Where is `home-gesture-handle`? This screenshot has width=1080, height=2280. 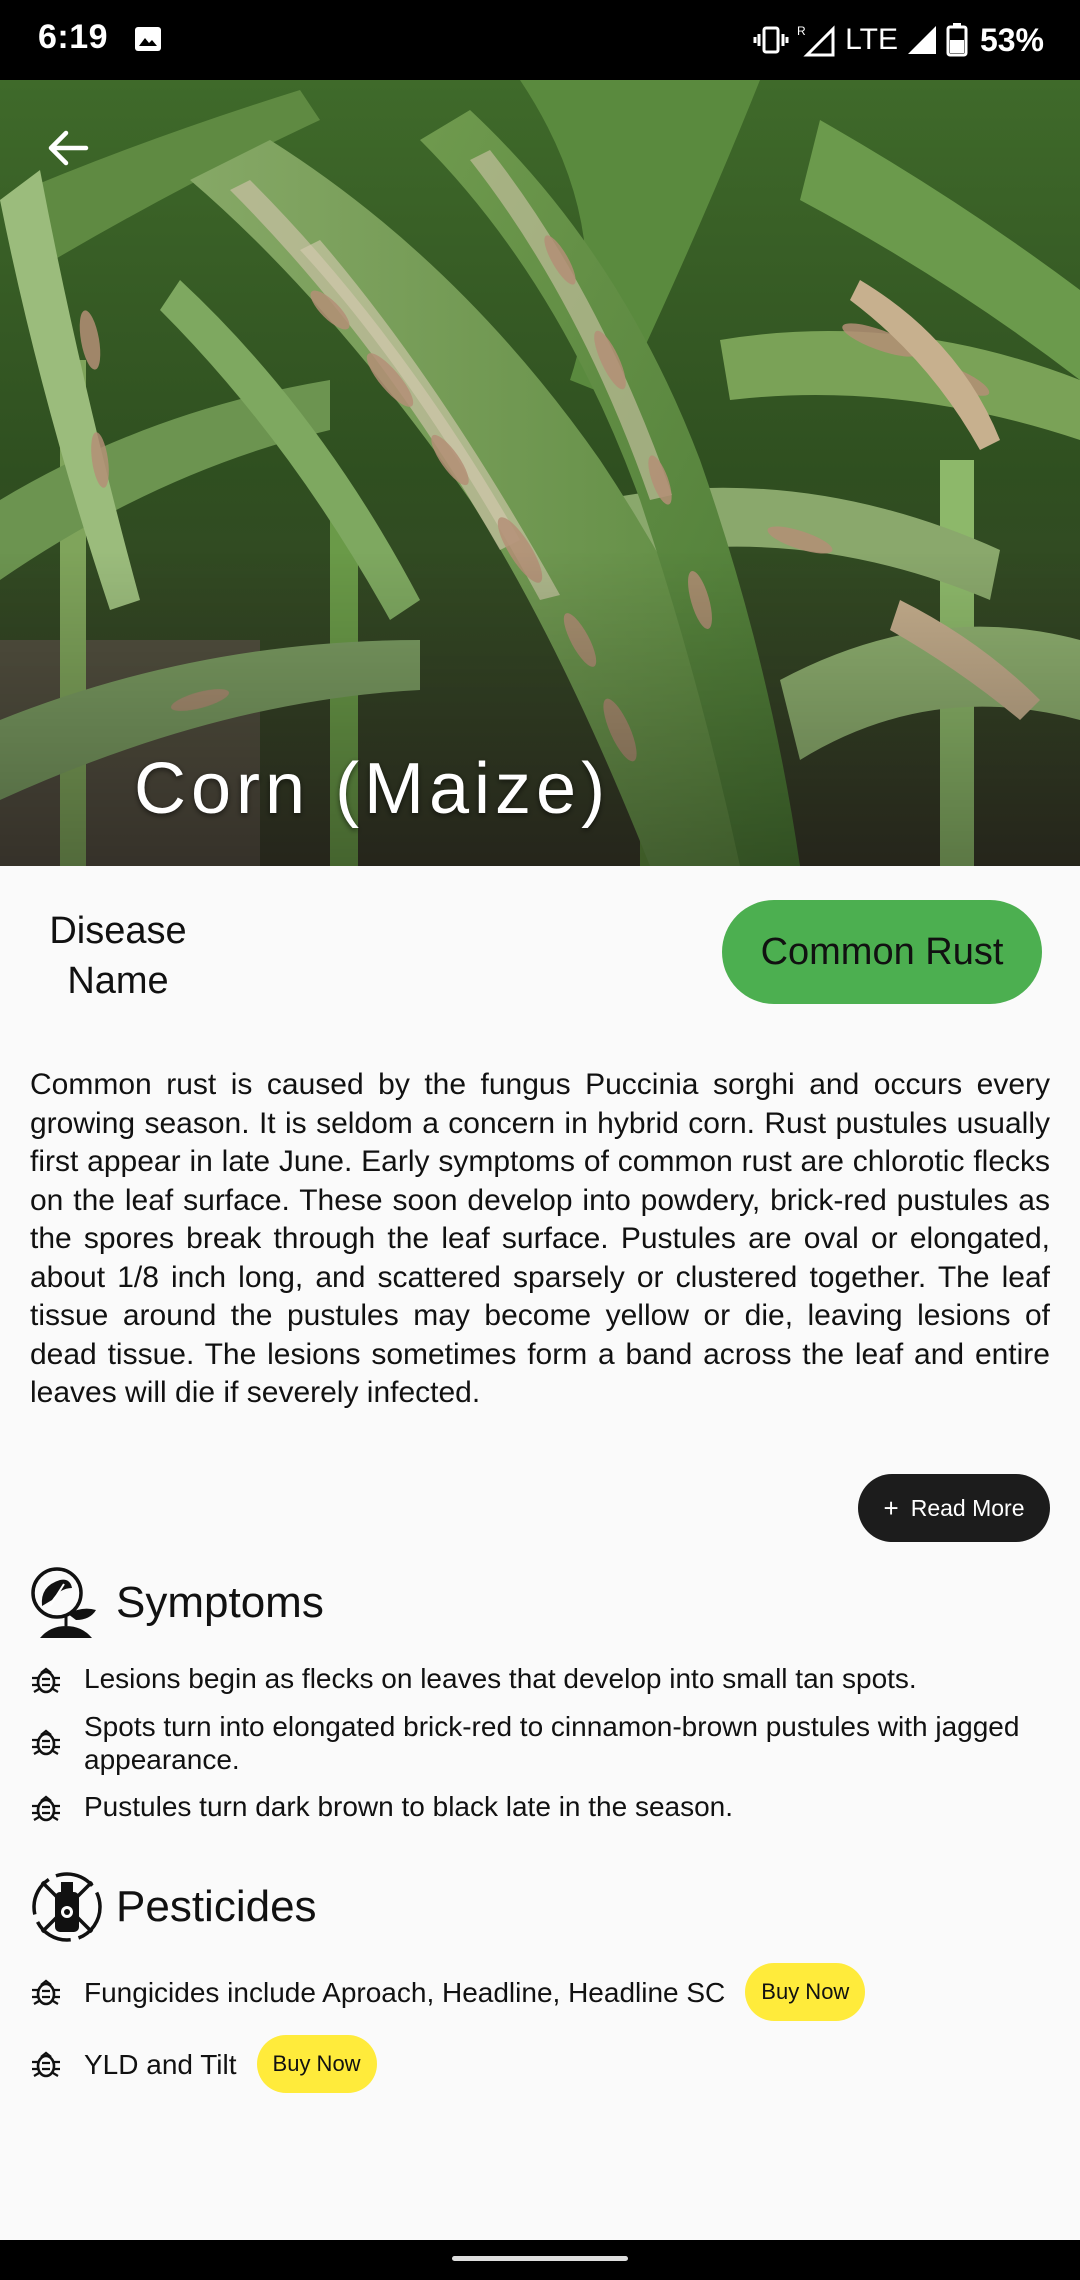 home-gesture-handle is located at coordinates (540, 2258).